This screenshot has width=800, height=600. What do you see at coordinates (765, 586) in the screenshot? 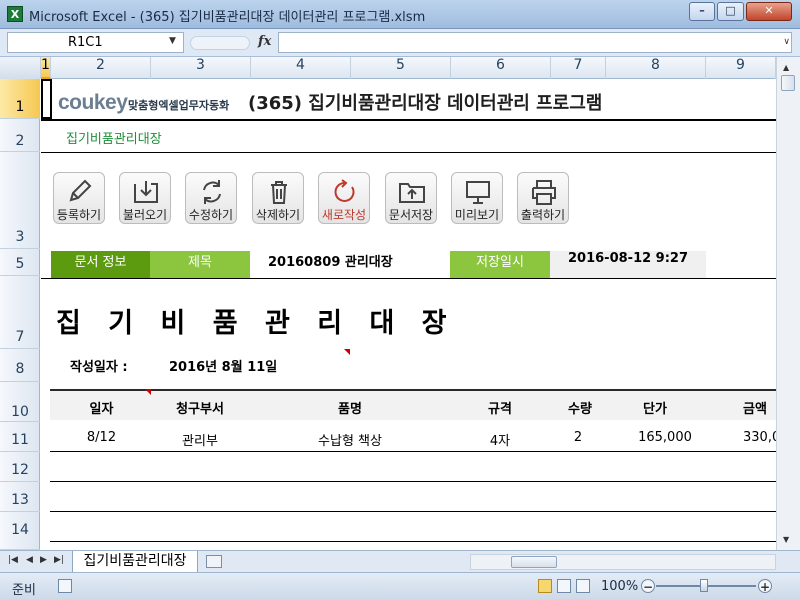
I see `zoom-in-icon: +` at bounding box center [765, 586].